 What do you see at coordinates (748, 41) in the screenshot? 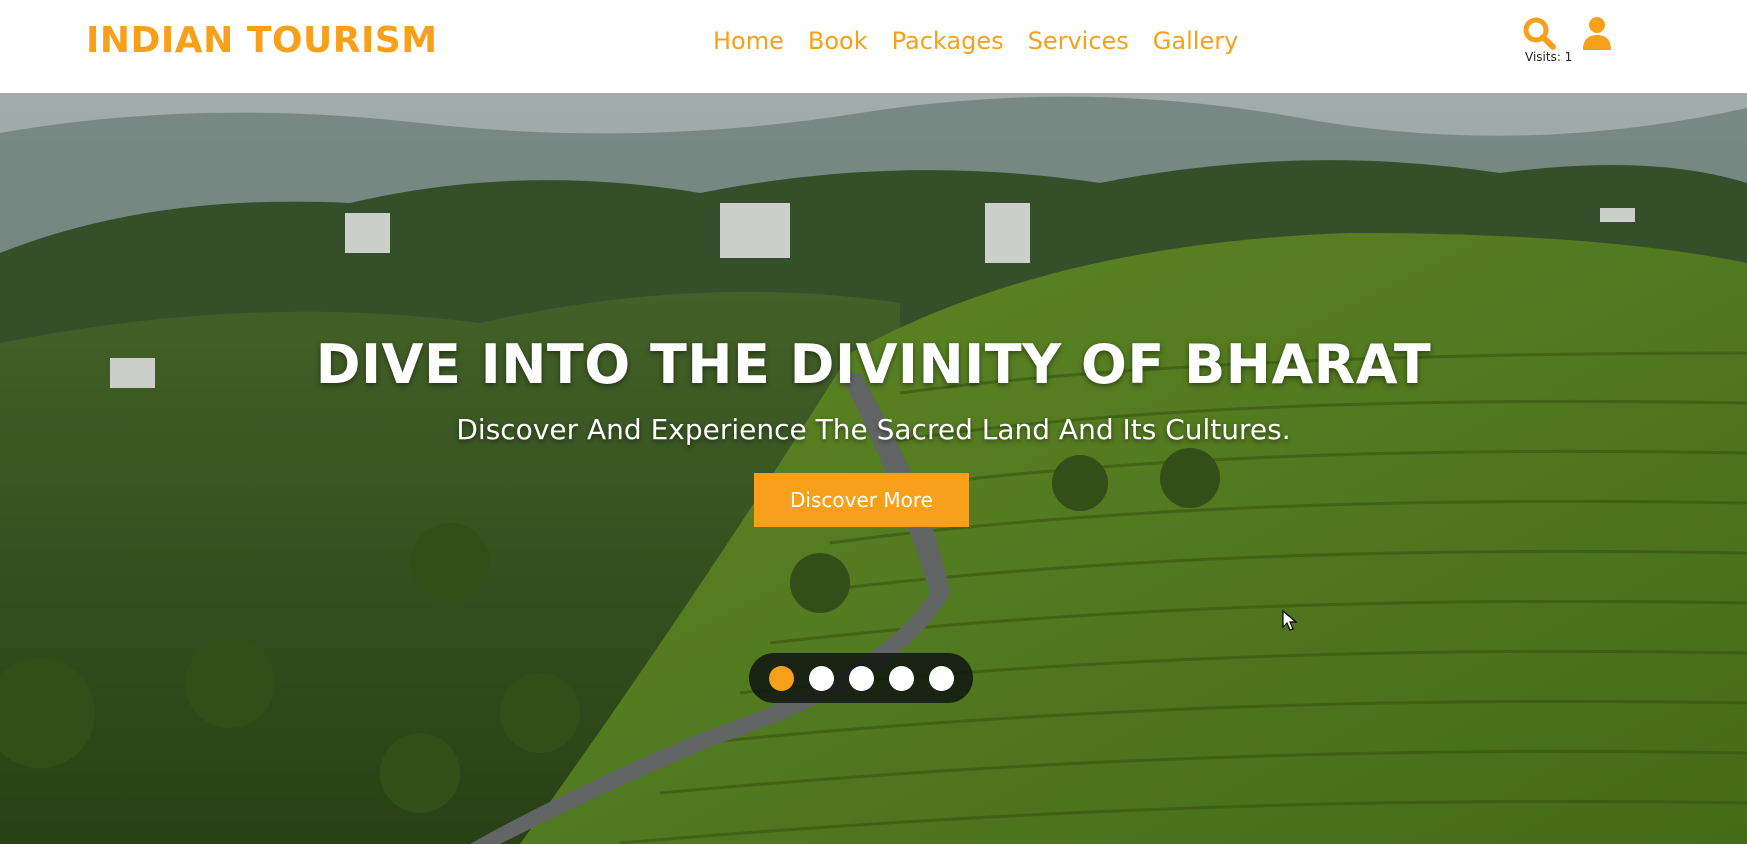
I see `nav-home: Home` at bounding box center [748, 41].